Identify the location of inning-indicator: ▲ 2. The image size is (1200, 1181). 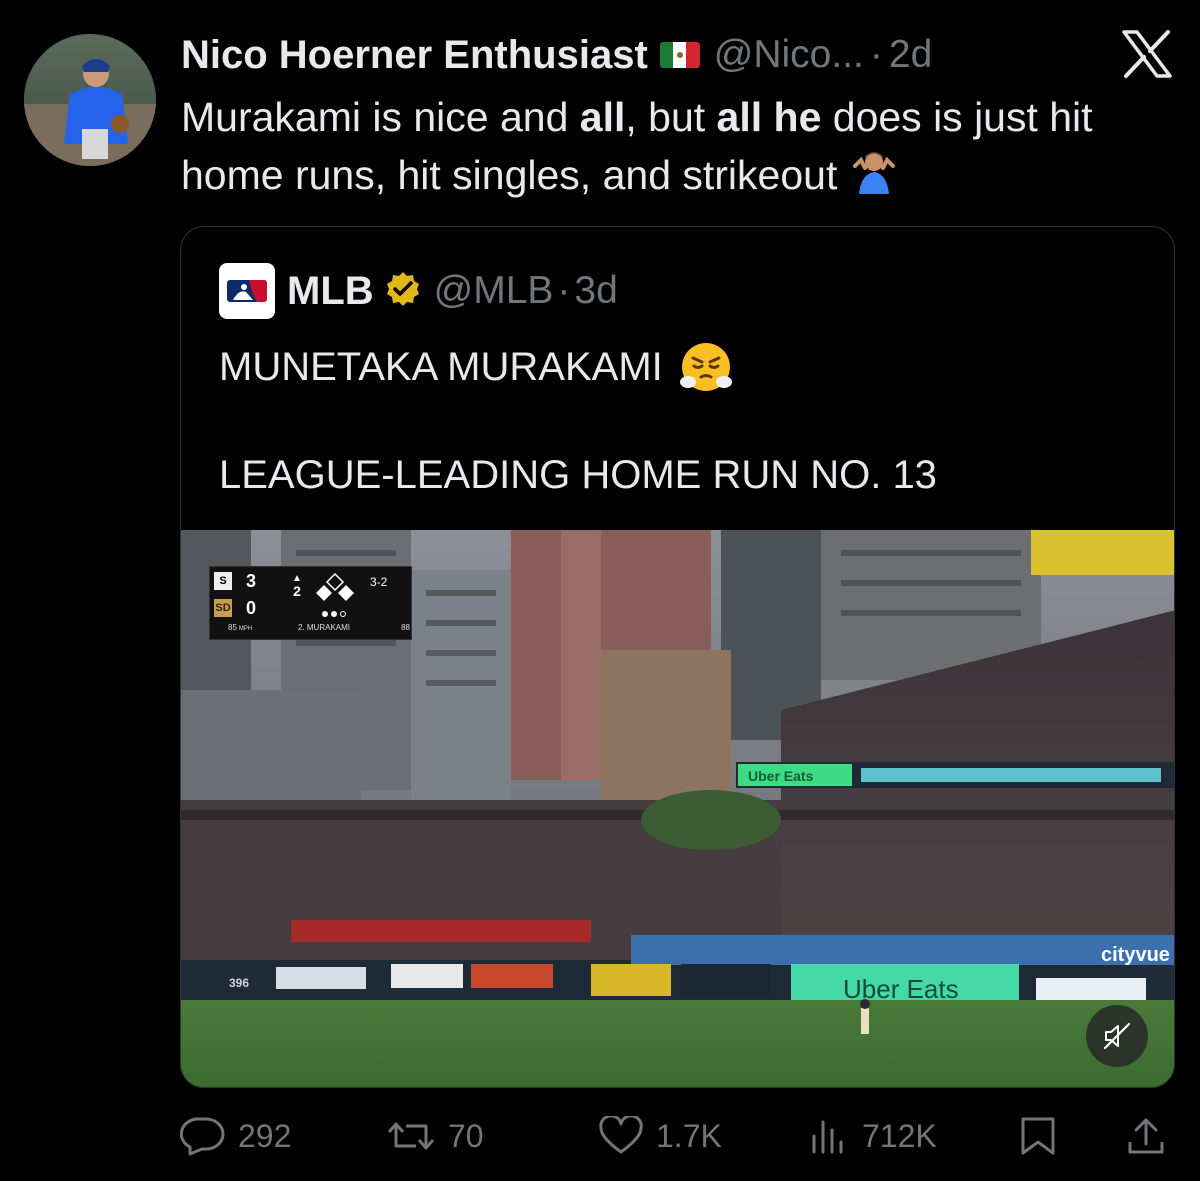
(297, 586).